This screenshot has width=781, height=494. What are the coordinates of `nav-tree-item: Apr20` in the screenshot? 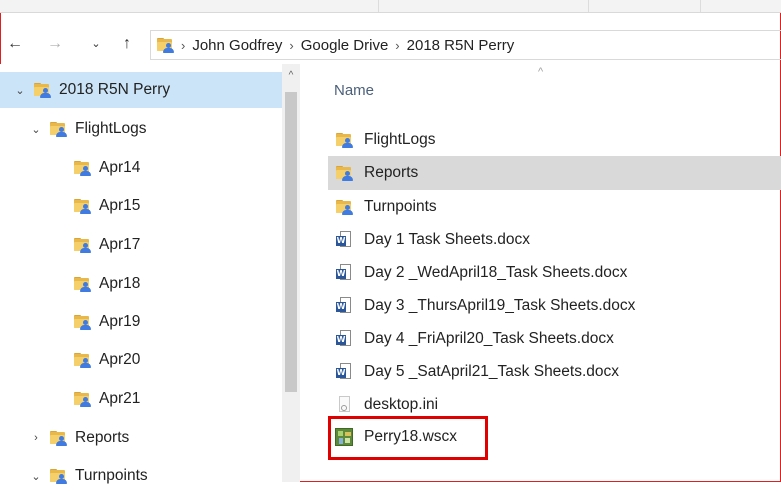 It's located at (141, 360).